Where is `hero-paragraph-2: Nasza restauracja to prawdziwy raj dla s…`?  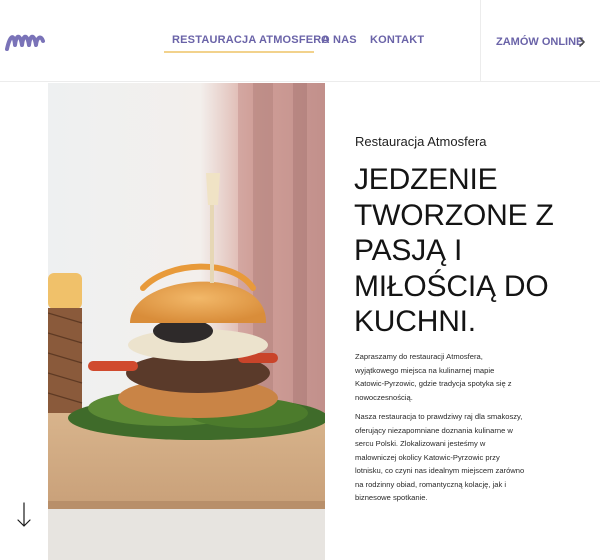
hero-paragraph-2: Nasza restauracja to prawdziwy raj dla s… is located at coordinates (440, 457).